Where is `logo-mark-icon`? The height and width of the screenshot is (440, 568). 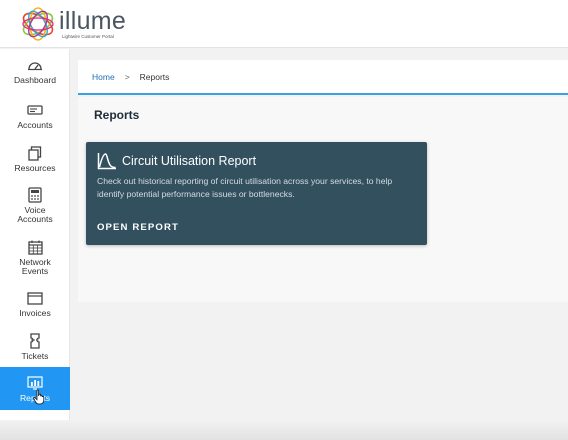 logo-mark-icon is located at coordinates (38, 24).